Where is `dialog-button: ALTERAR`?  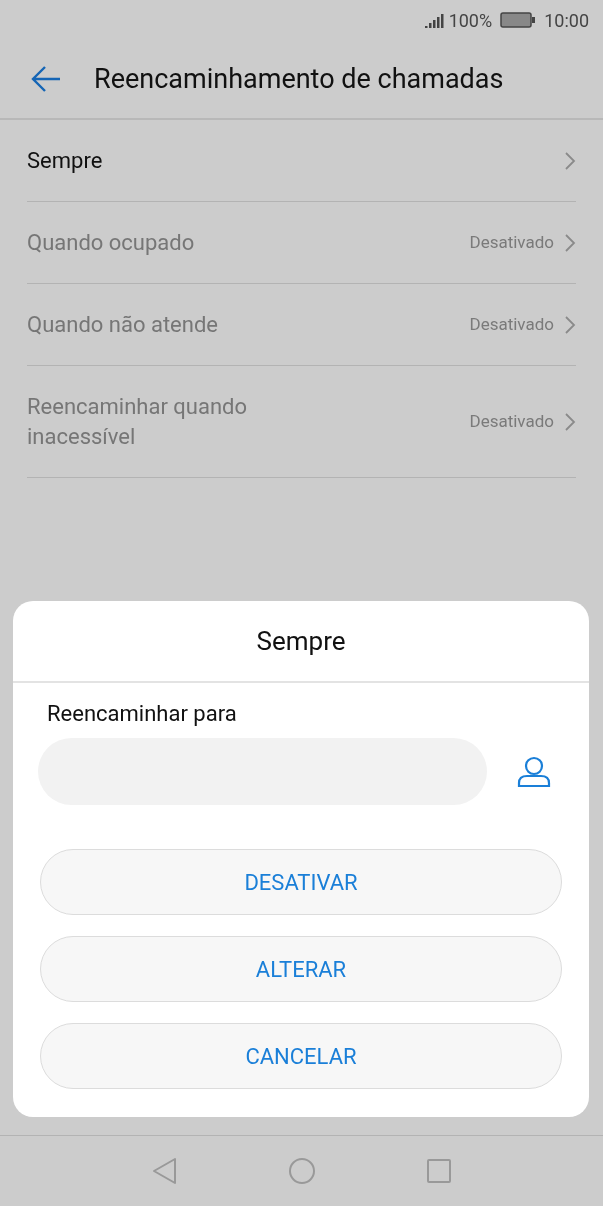 dialog-button: ALTERAR is located at coordinates (301, 969).